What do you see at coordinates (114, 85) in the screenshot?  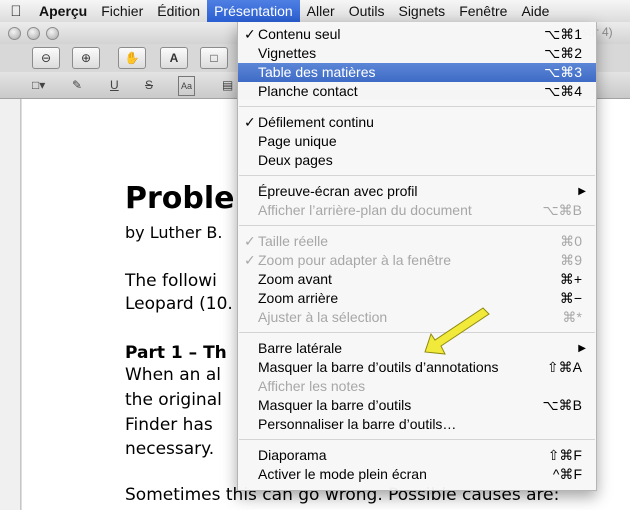 I see `underline-icon: U` at bounding box center [114, 85].